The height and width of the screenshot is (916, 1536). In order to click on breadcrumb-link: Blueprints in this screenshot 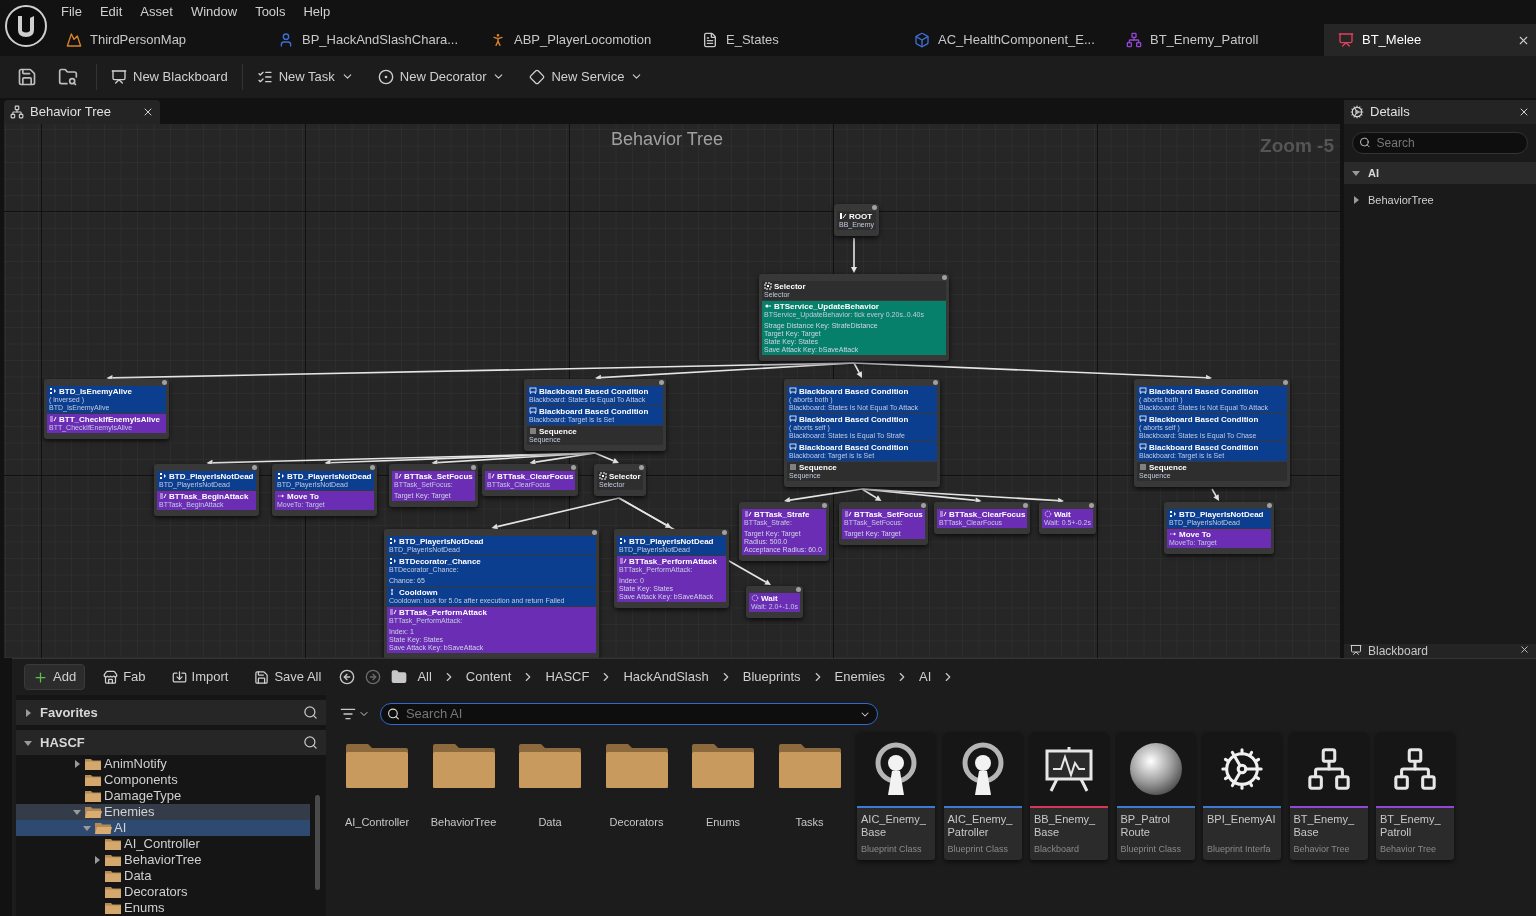, I will do `click(771, 677)`.